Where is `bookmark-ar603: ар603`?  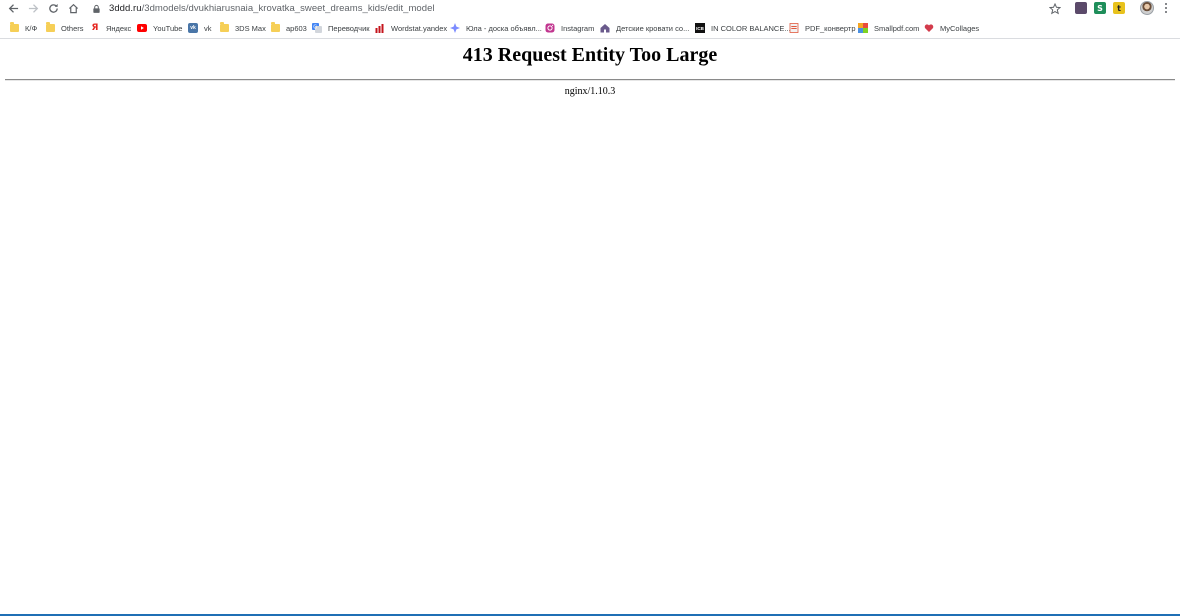
bookmark-ar603: ар603 is located at coordinates (288, 28).